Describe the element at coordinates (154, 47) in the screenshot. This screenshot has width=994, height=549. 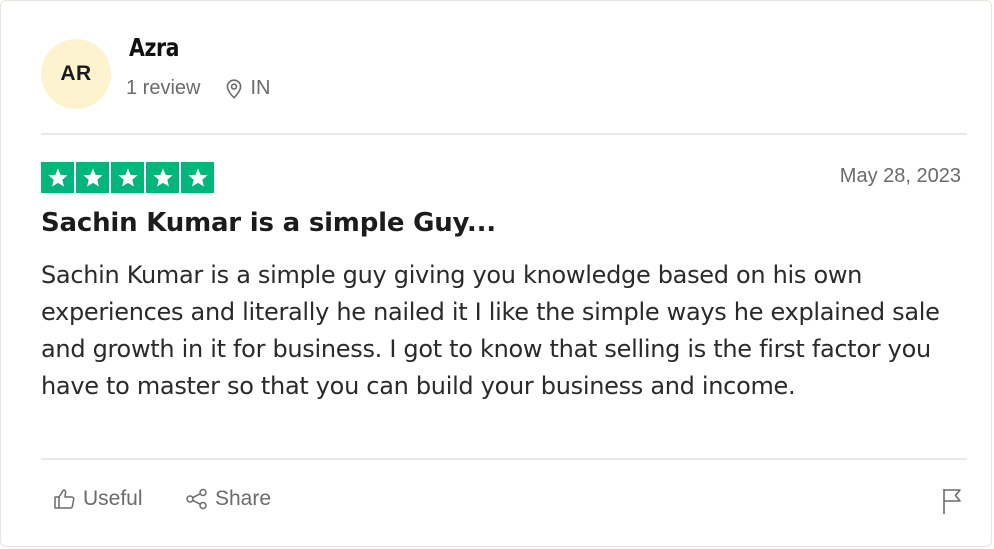
I see `reviewer-name: Azra` at that location.